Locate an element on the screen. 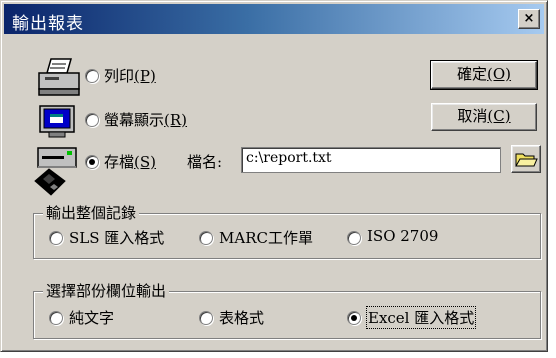 Image resolution: width=556 pixels, height=358 pixels. file-name-label: 檔名: is located at coordinates (205, 162).